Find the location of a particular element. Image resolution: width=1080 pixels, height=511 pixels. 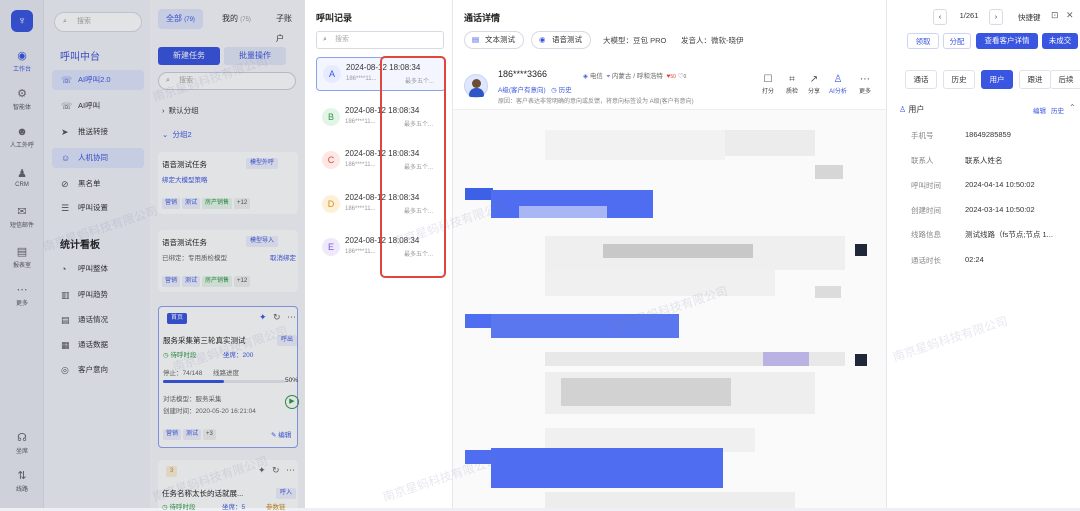

expand-icon: ⊡ is located at coordinates (1055, 15).